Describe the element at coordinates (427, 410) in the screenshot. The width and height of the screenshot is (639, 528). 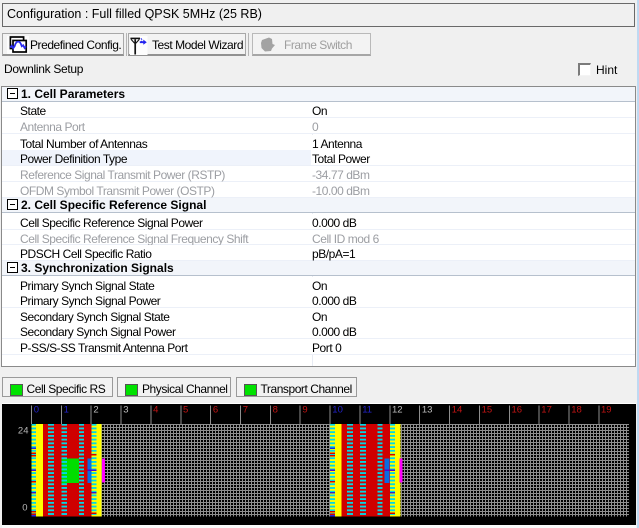
I see `svg-text: 13` at that location.